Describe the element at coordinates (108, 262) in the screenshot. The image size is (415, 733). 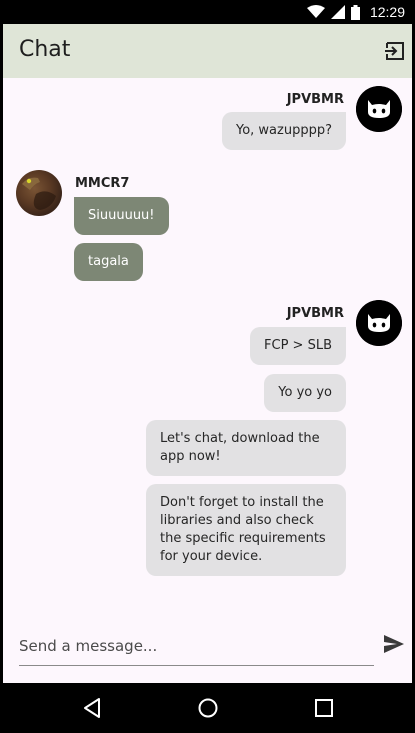
I see `message-bubble: tagala` at that location.